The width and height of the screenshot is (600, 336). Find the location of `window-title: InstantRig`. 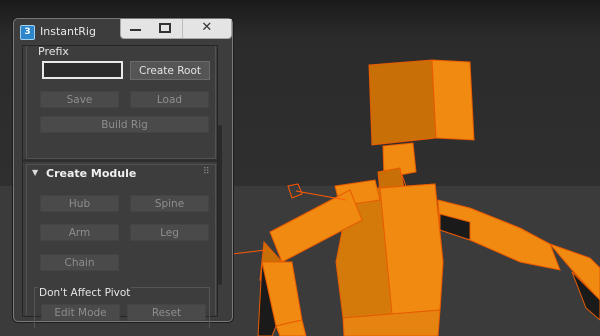

window-title: InstantRig is located at coordinates (68, 31).